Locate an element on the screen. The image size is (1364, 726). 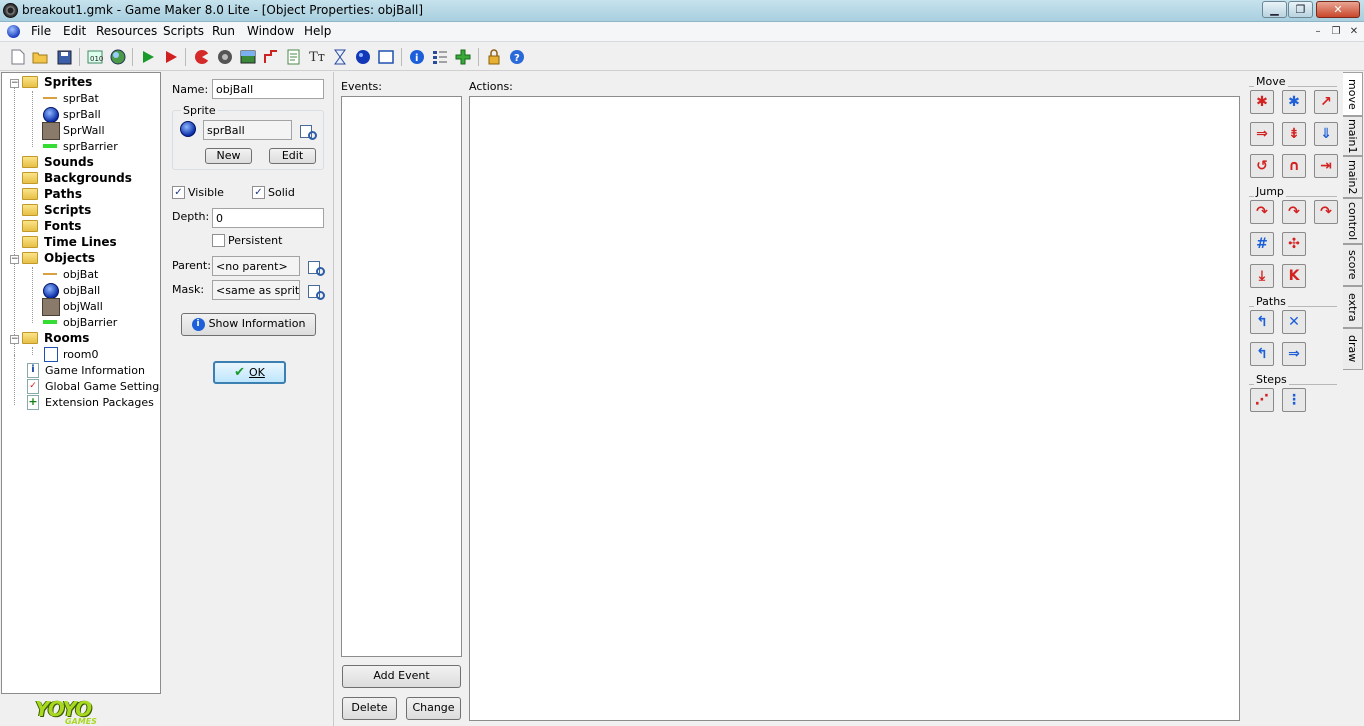
set-gravity-icon: ⇓ is located at coordinates (1326, 134).